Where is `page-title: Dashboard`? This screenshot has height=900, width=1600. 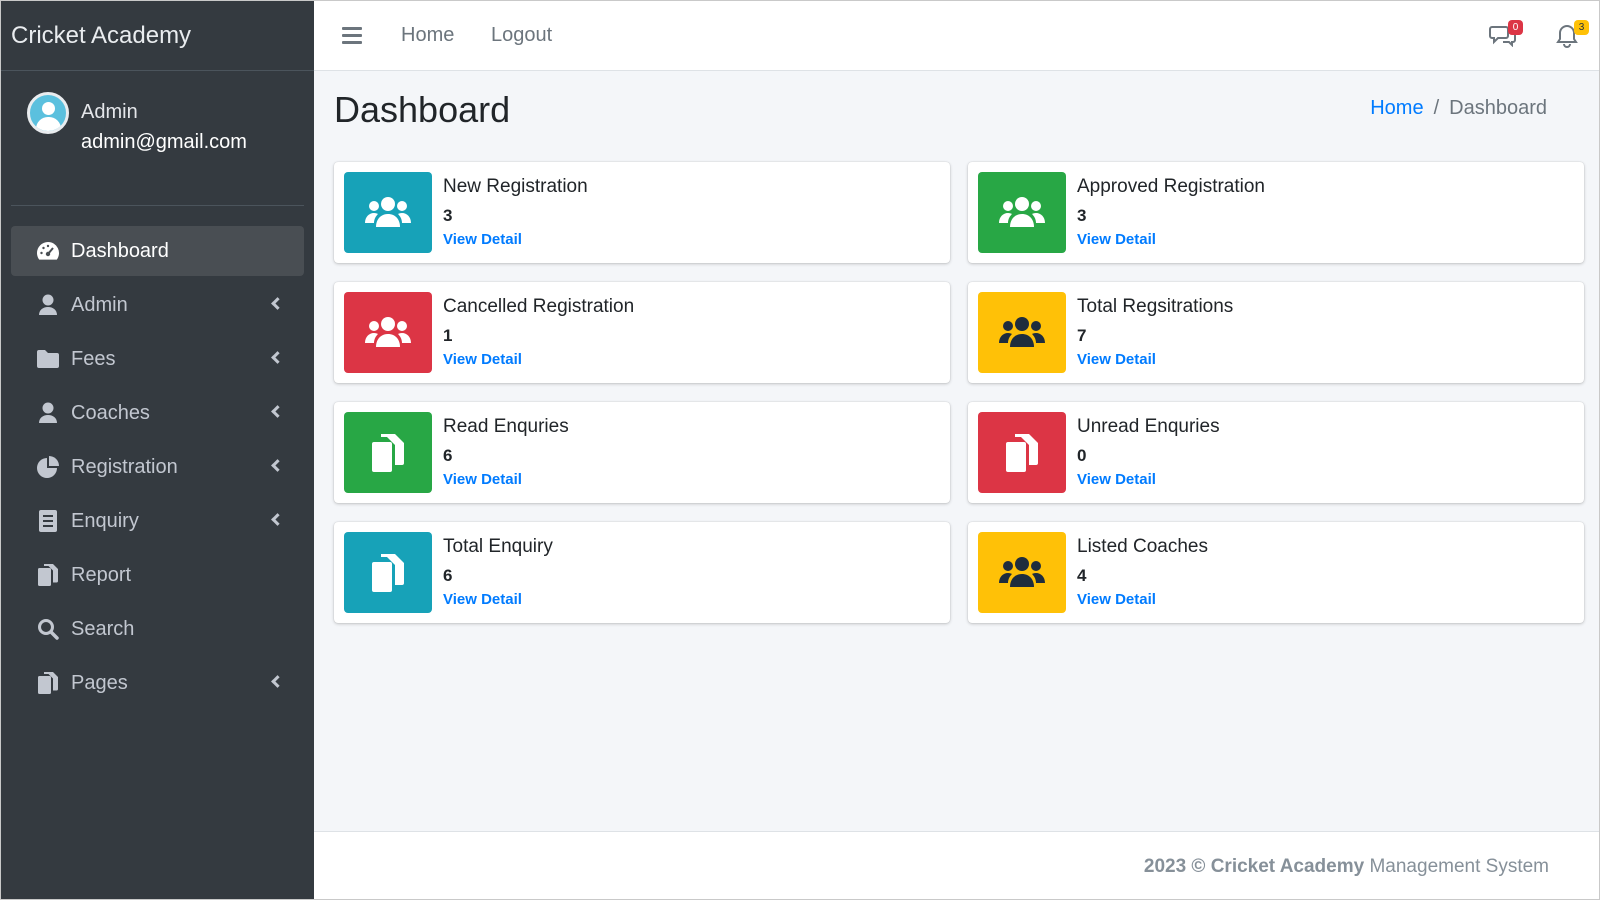
page-title: Dashboard is located at coordinates (422, 109).